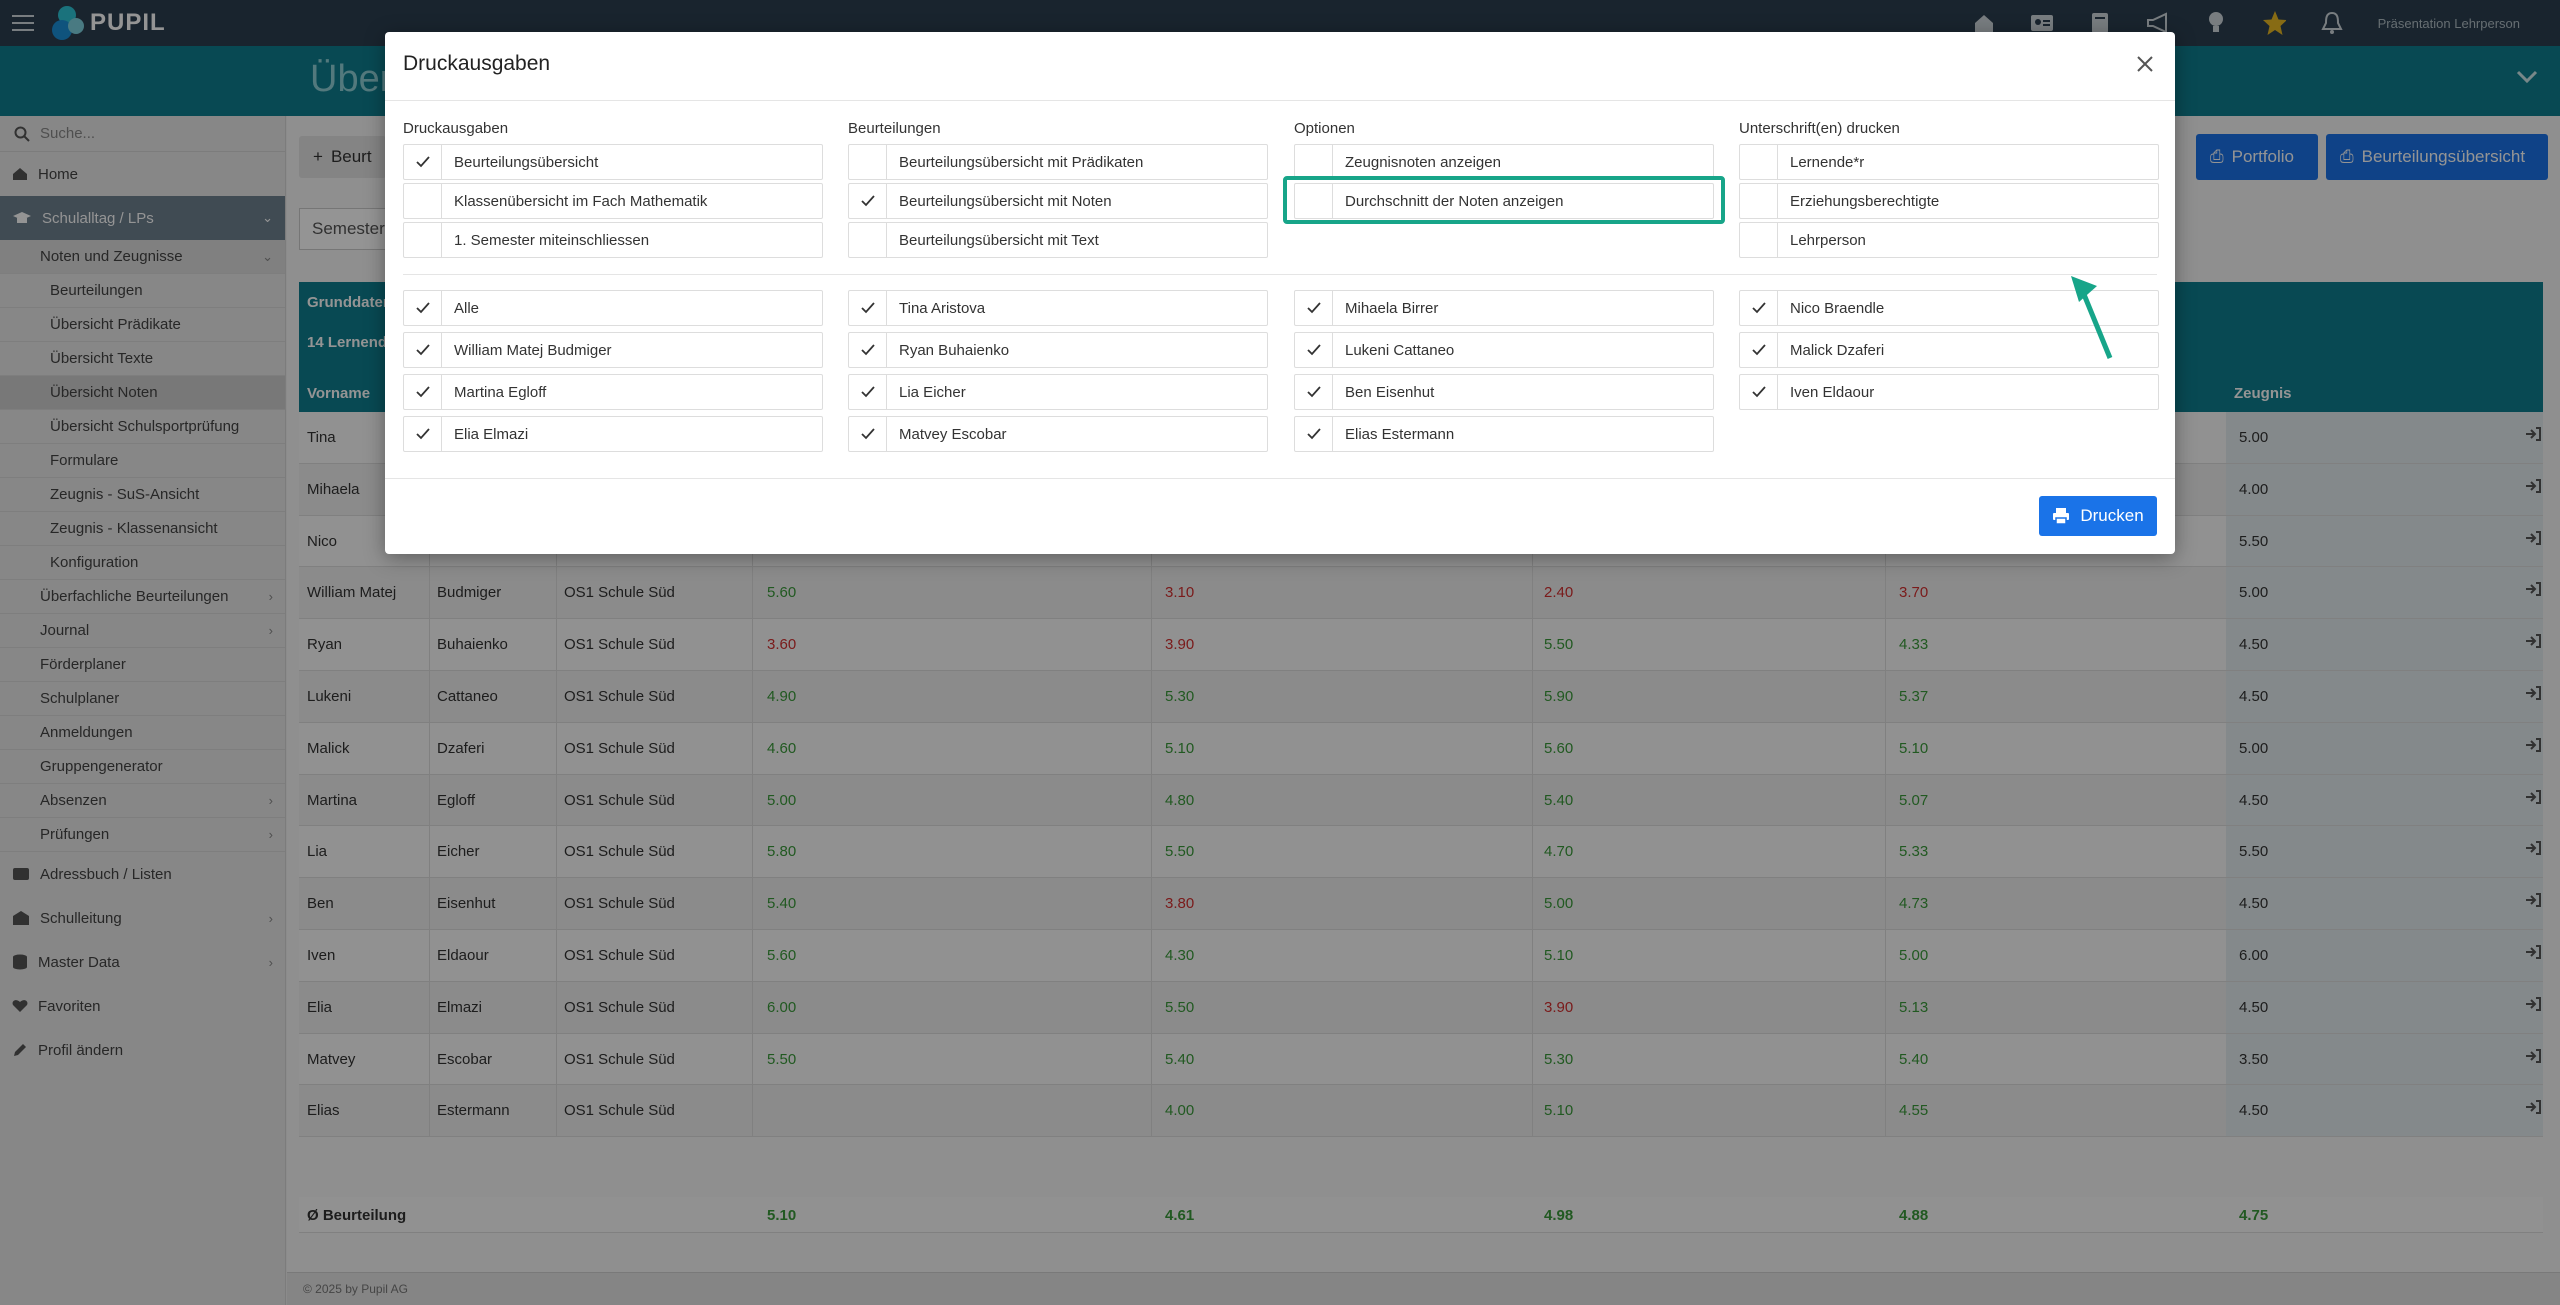 This screenshot has width=2560, height=1305. What do you see at coordinates (1390, 392) in the screenshot?
I see `checkbox-label: Ben Eisenhut` at bounding box center [1390, 392].